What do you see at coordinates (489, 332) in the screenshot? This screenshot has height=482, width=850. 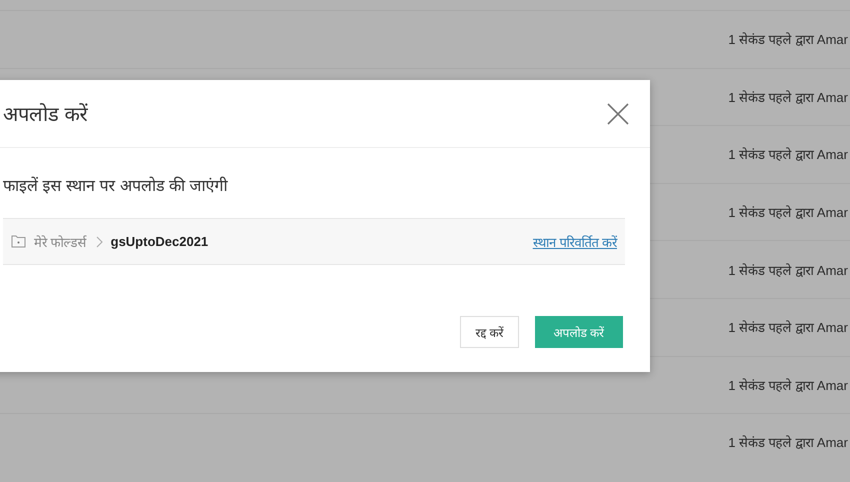 I see `cancel-button: रद्द करें` at bounding box center [489, 332].